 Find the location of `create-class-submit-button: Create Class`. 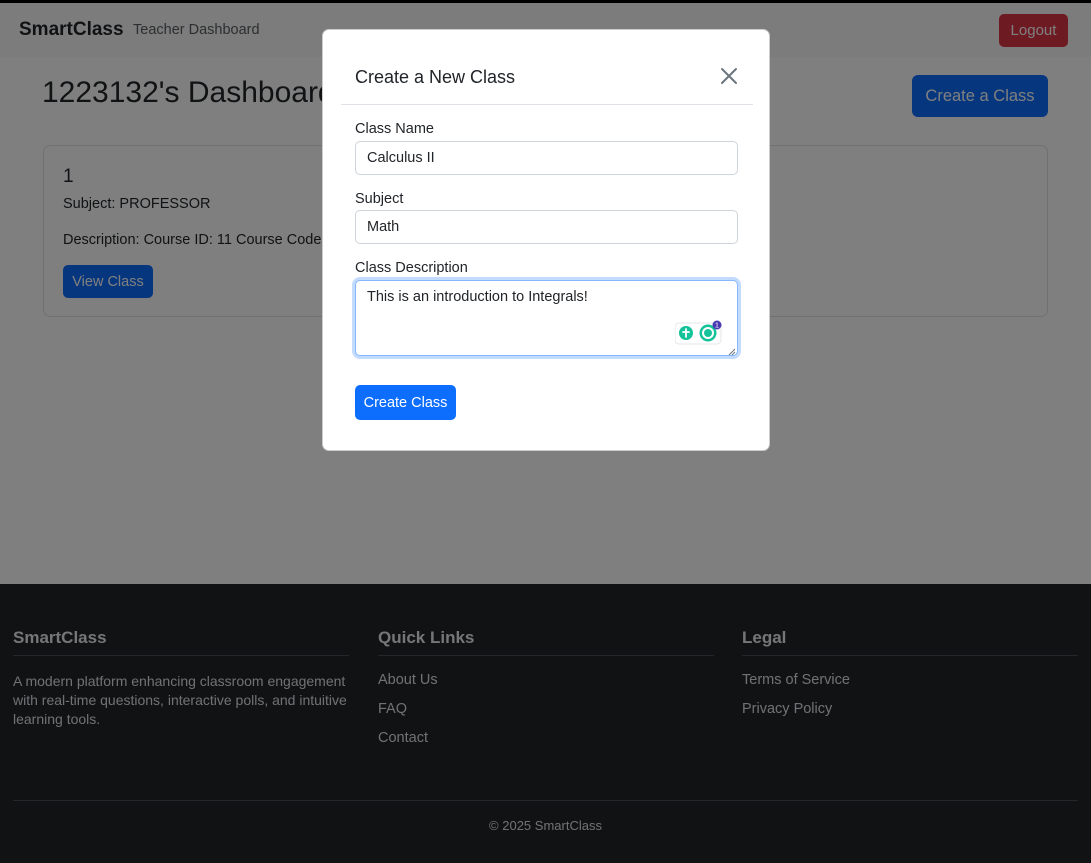

create-class-submit-button: Create Class is located at coordinates (405, 402).